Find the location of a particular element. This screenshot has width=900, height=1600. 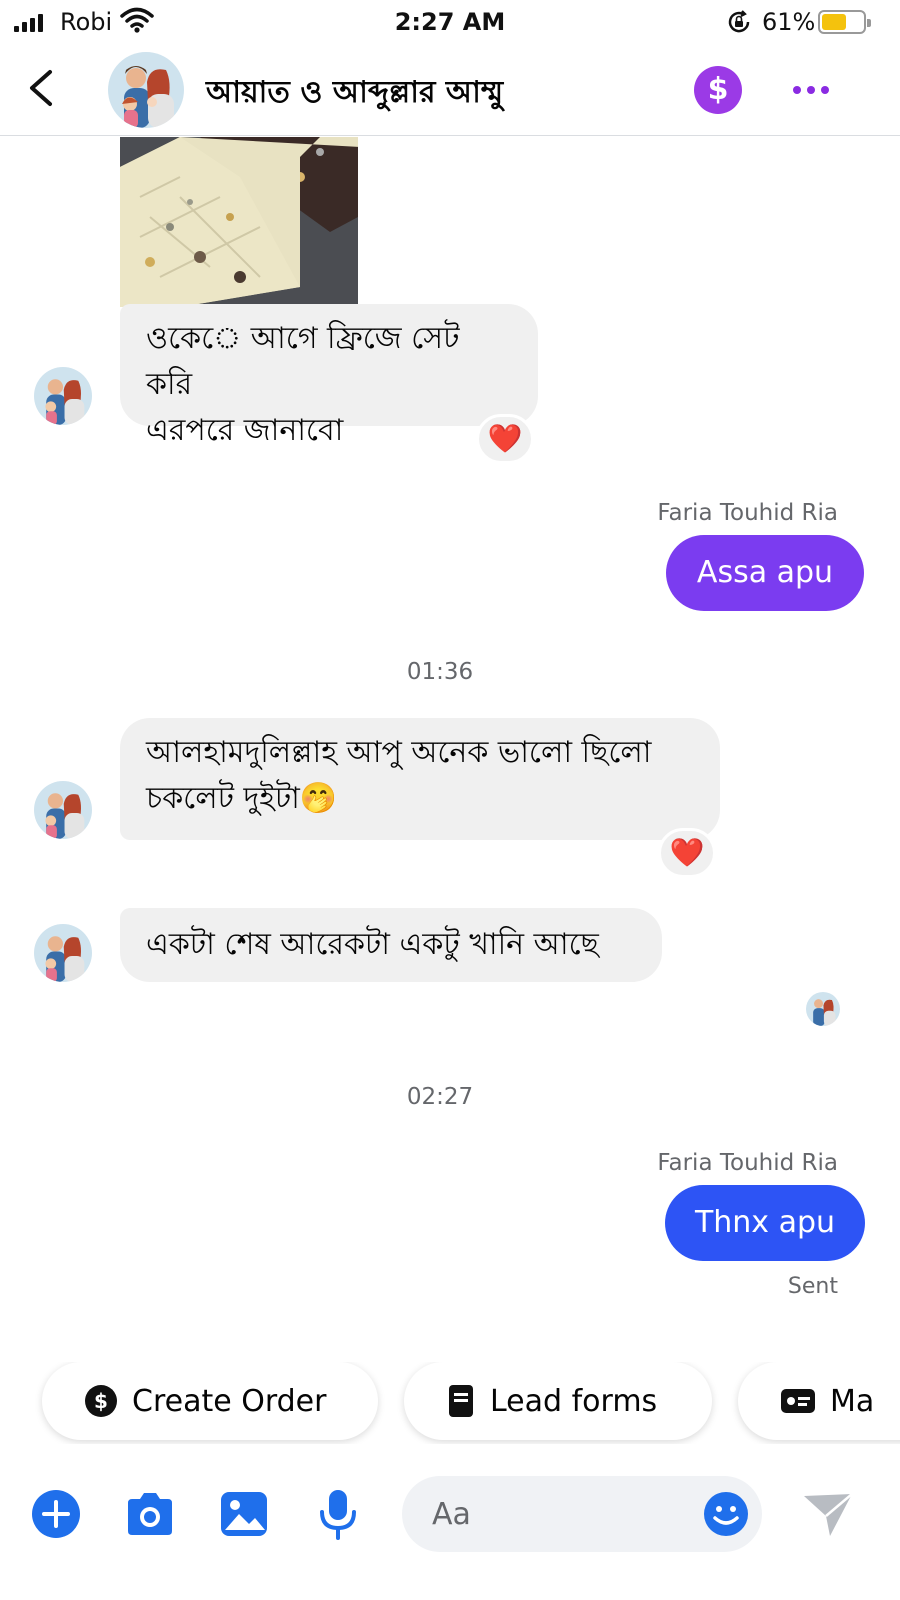

message-line: এরপরে জানাবো is located at coordinates (245, 430).